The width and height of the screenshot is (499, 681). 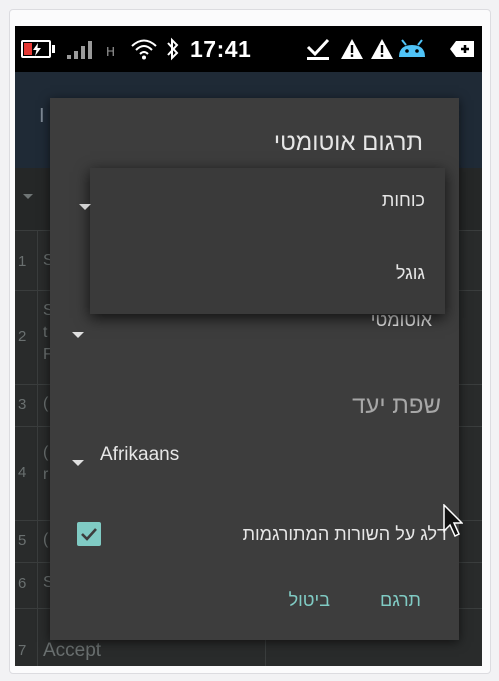 What do you see at coordinates (257, 460) in the screenshot?
I see `target-language-spinner: Afrikaans` at bounding box center [257, 460].